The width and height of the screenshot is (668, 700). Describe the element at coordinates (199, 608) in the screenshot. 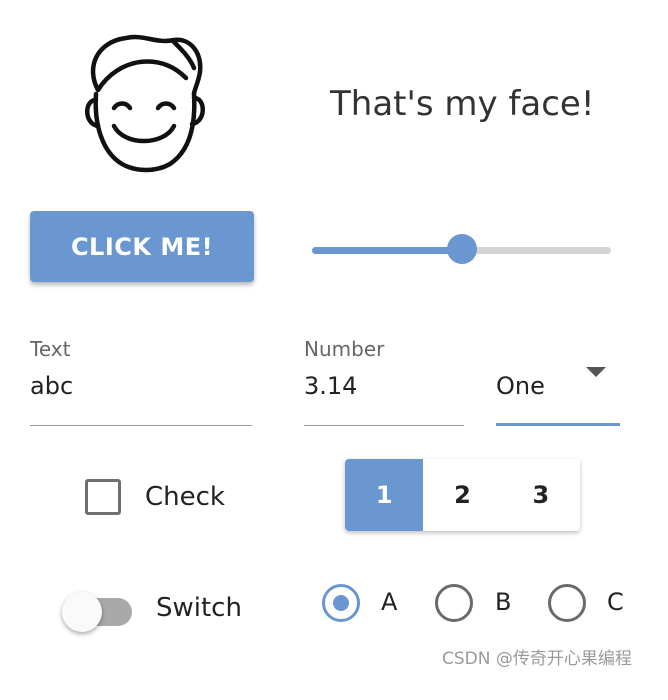

I see `switch-label: Switch` at that location.